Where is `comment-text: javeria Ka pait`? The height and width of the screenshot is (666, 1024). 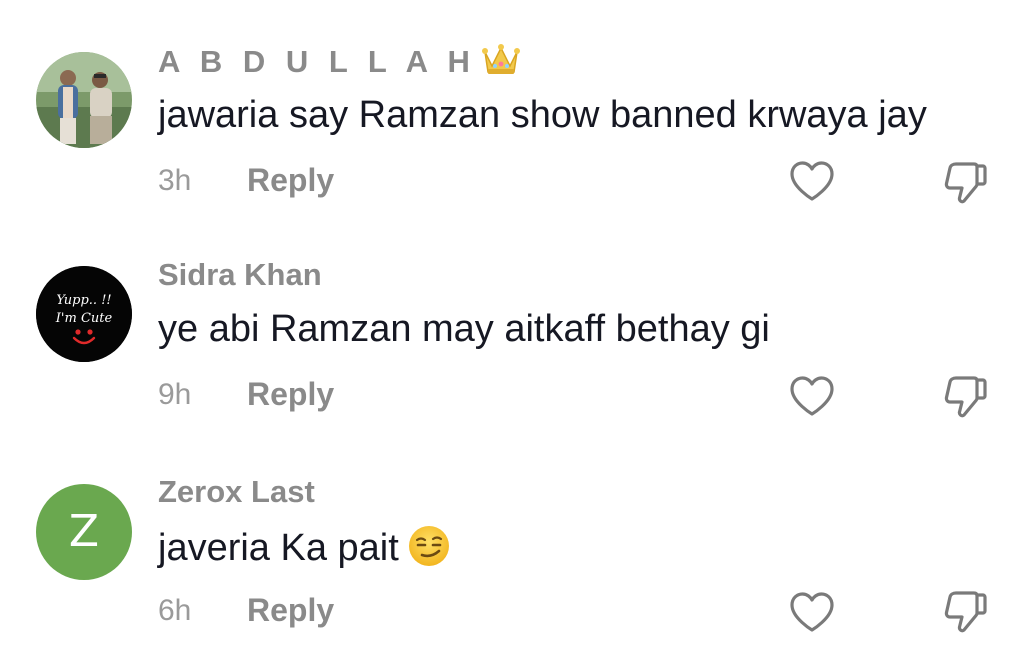
comment-text: javeria Ka pait is located at coordinates (304, 551).